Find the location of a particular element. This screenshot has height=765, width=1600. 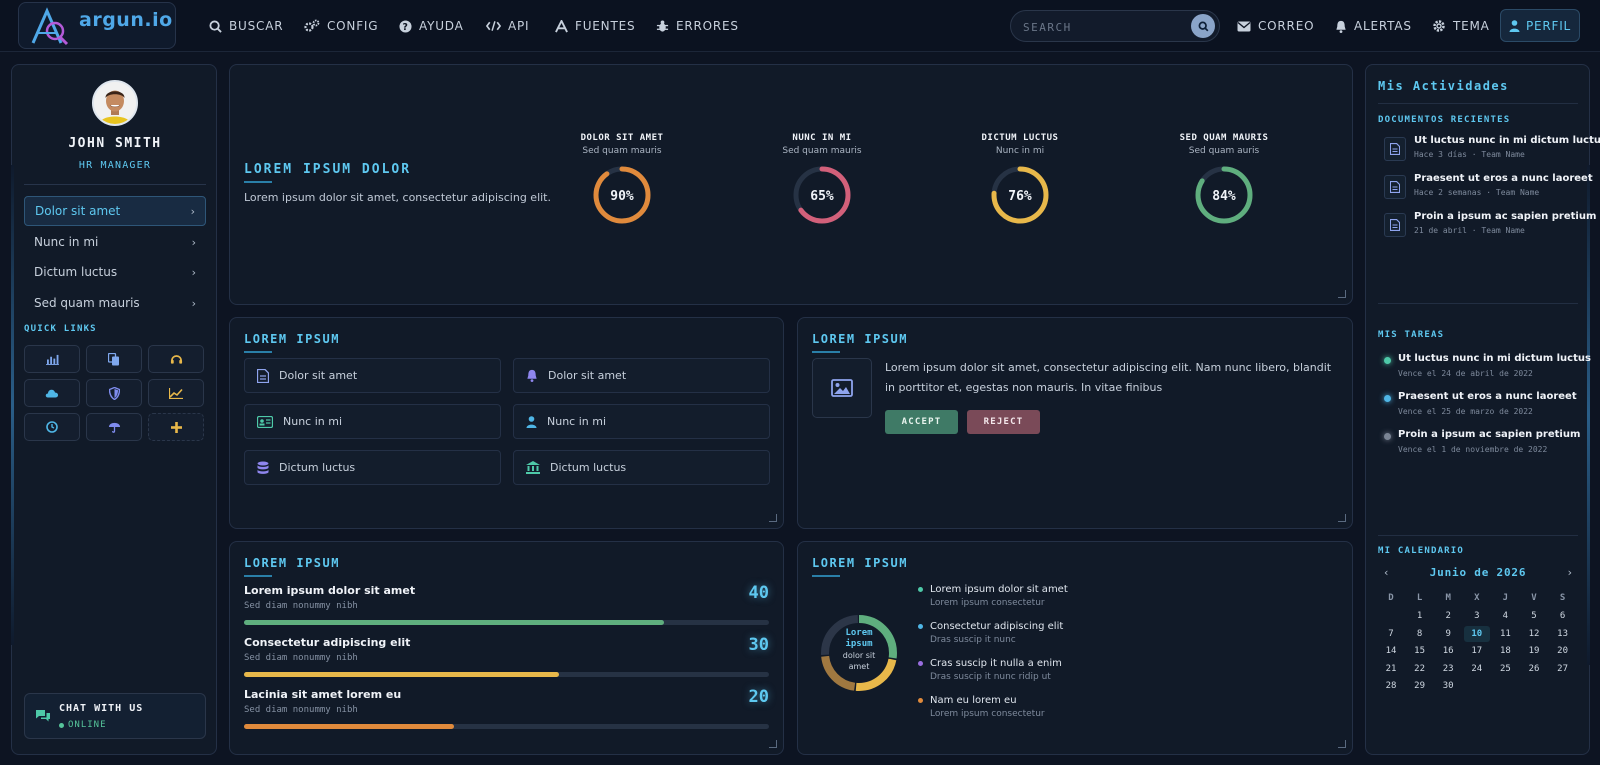

calendar-day: 23 is located at coordinates (1448, 669).